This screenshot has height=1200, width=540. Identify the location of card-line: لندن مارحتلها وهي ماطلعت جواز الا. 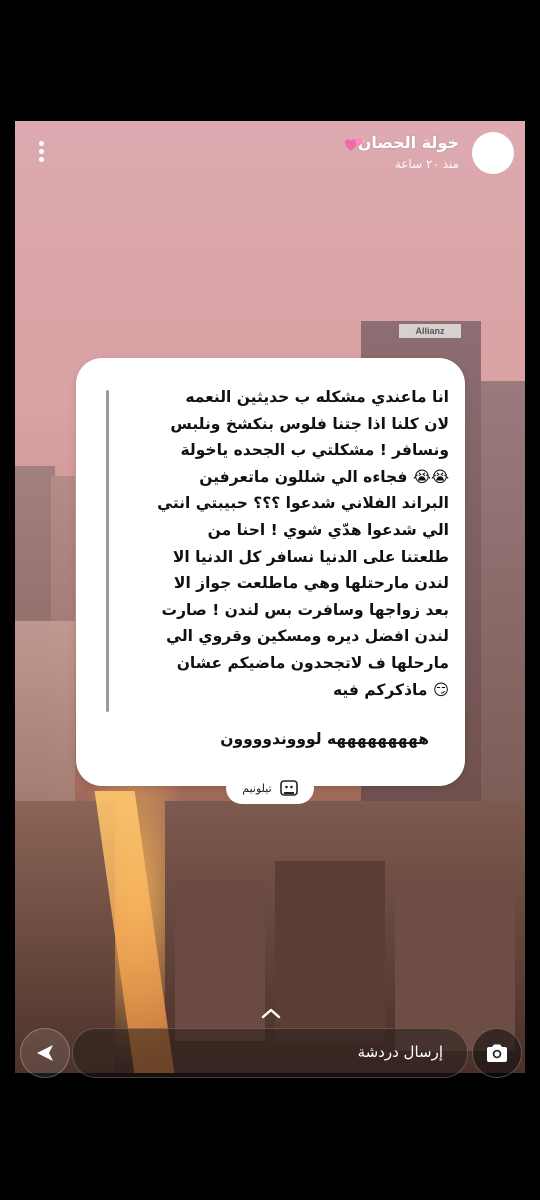
(311, 583).